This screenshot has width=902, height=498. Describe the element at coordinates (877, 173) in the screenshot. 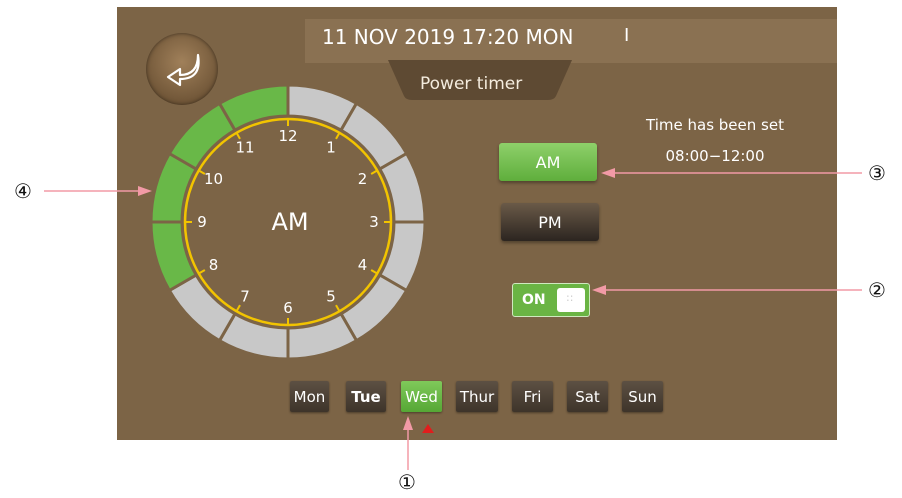

I see `callout-3: ③` at that location.